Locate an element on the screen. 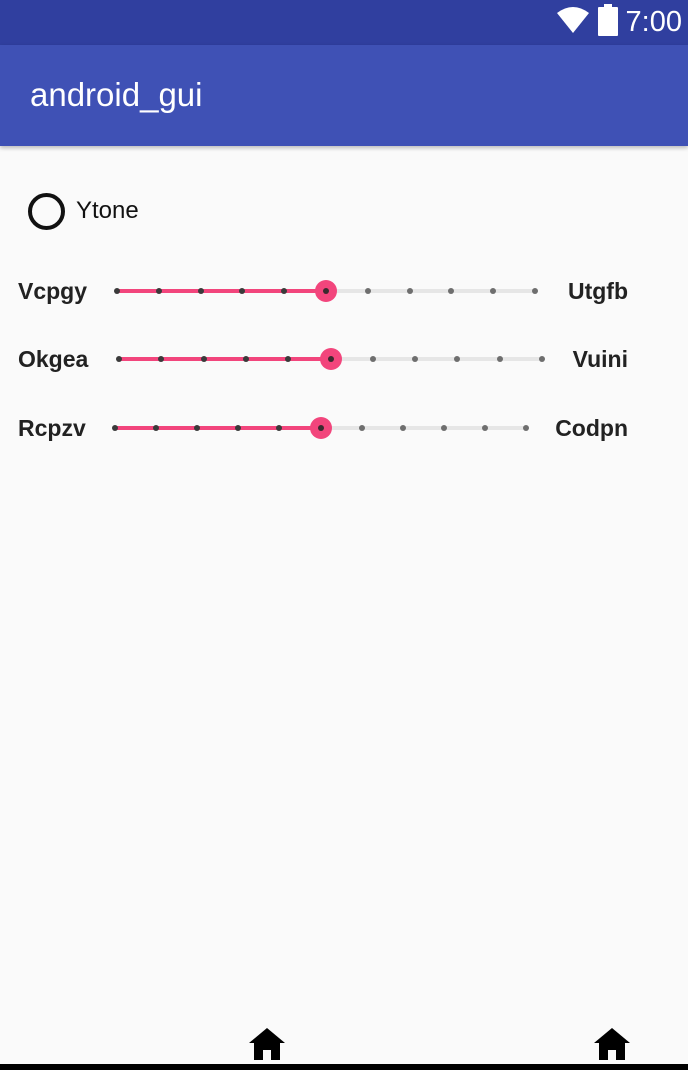 Image resolution: width=688 pixels, height=1070 pixels. radio-button-ytone: Ytone is located at coordinates (83, 211).